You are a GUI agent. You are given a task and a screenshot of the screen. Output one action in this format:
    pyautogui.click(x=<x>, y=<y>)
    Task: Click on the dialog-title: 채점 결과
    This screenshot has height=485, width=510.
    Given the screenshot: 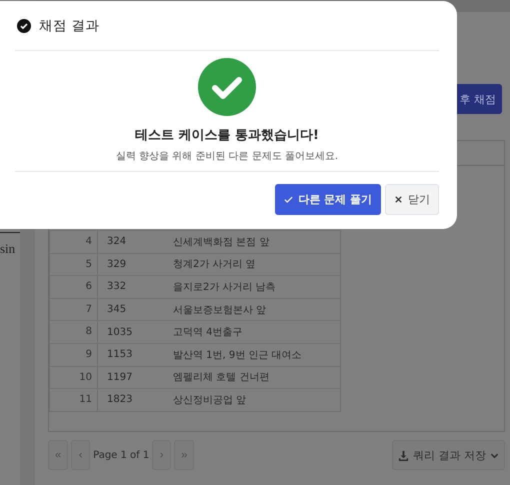 What is the action you would take?
    pyautogui.click(x=69, y=25)
    